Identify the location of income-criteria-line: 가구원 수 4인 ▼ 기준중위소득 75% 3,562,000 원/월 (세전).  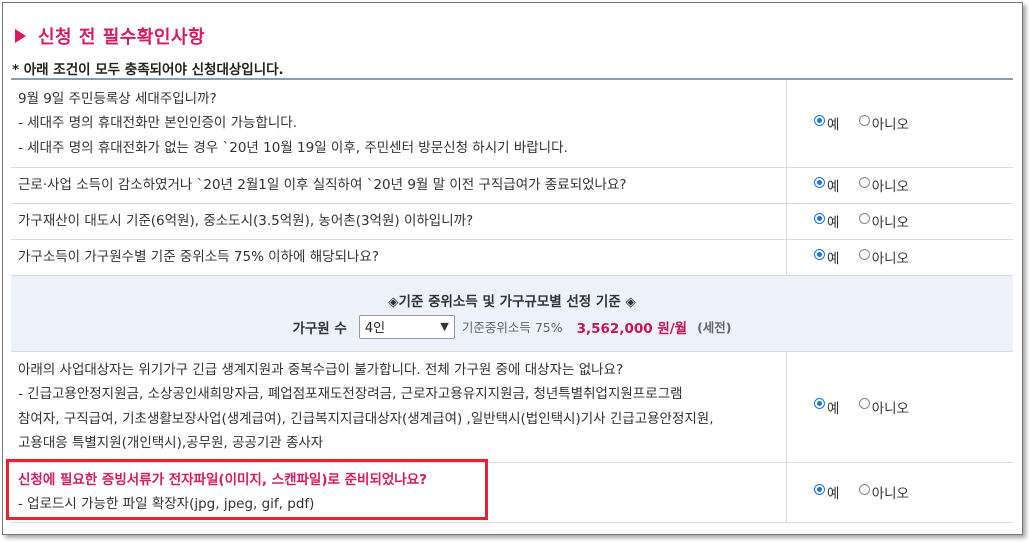
(512, 332).